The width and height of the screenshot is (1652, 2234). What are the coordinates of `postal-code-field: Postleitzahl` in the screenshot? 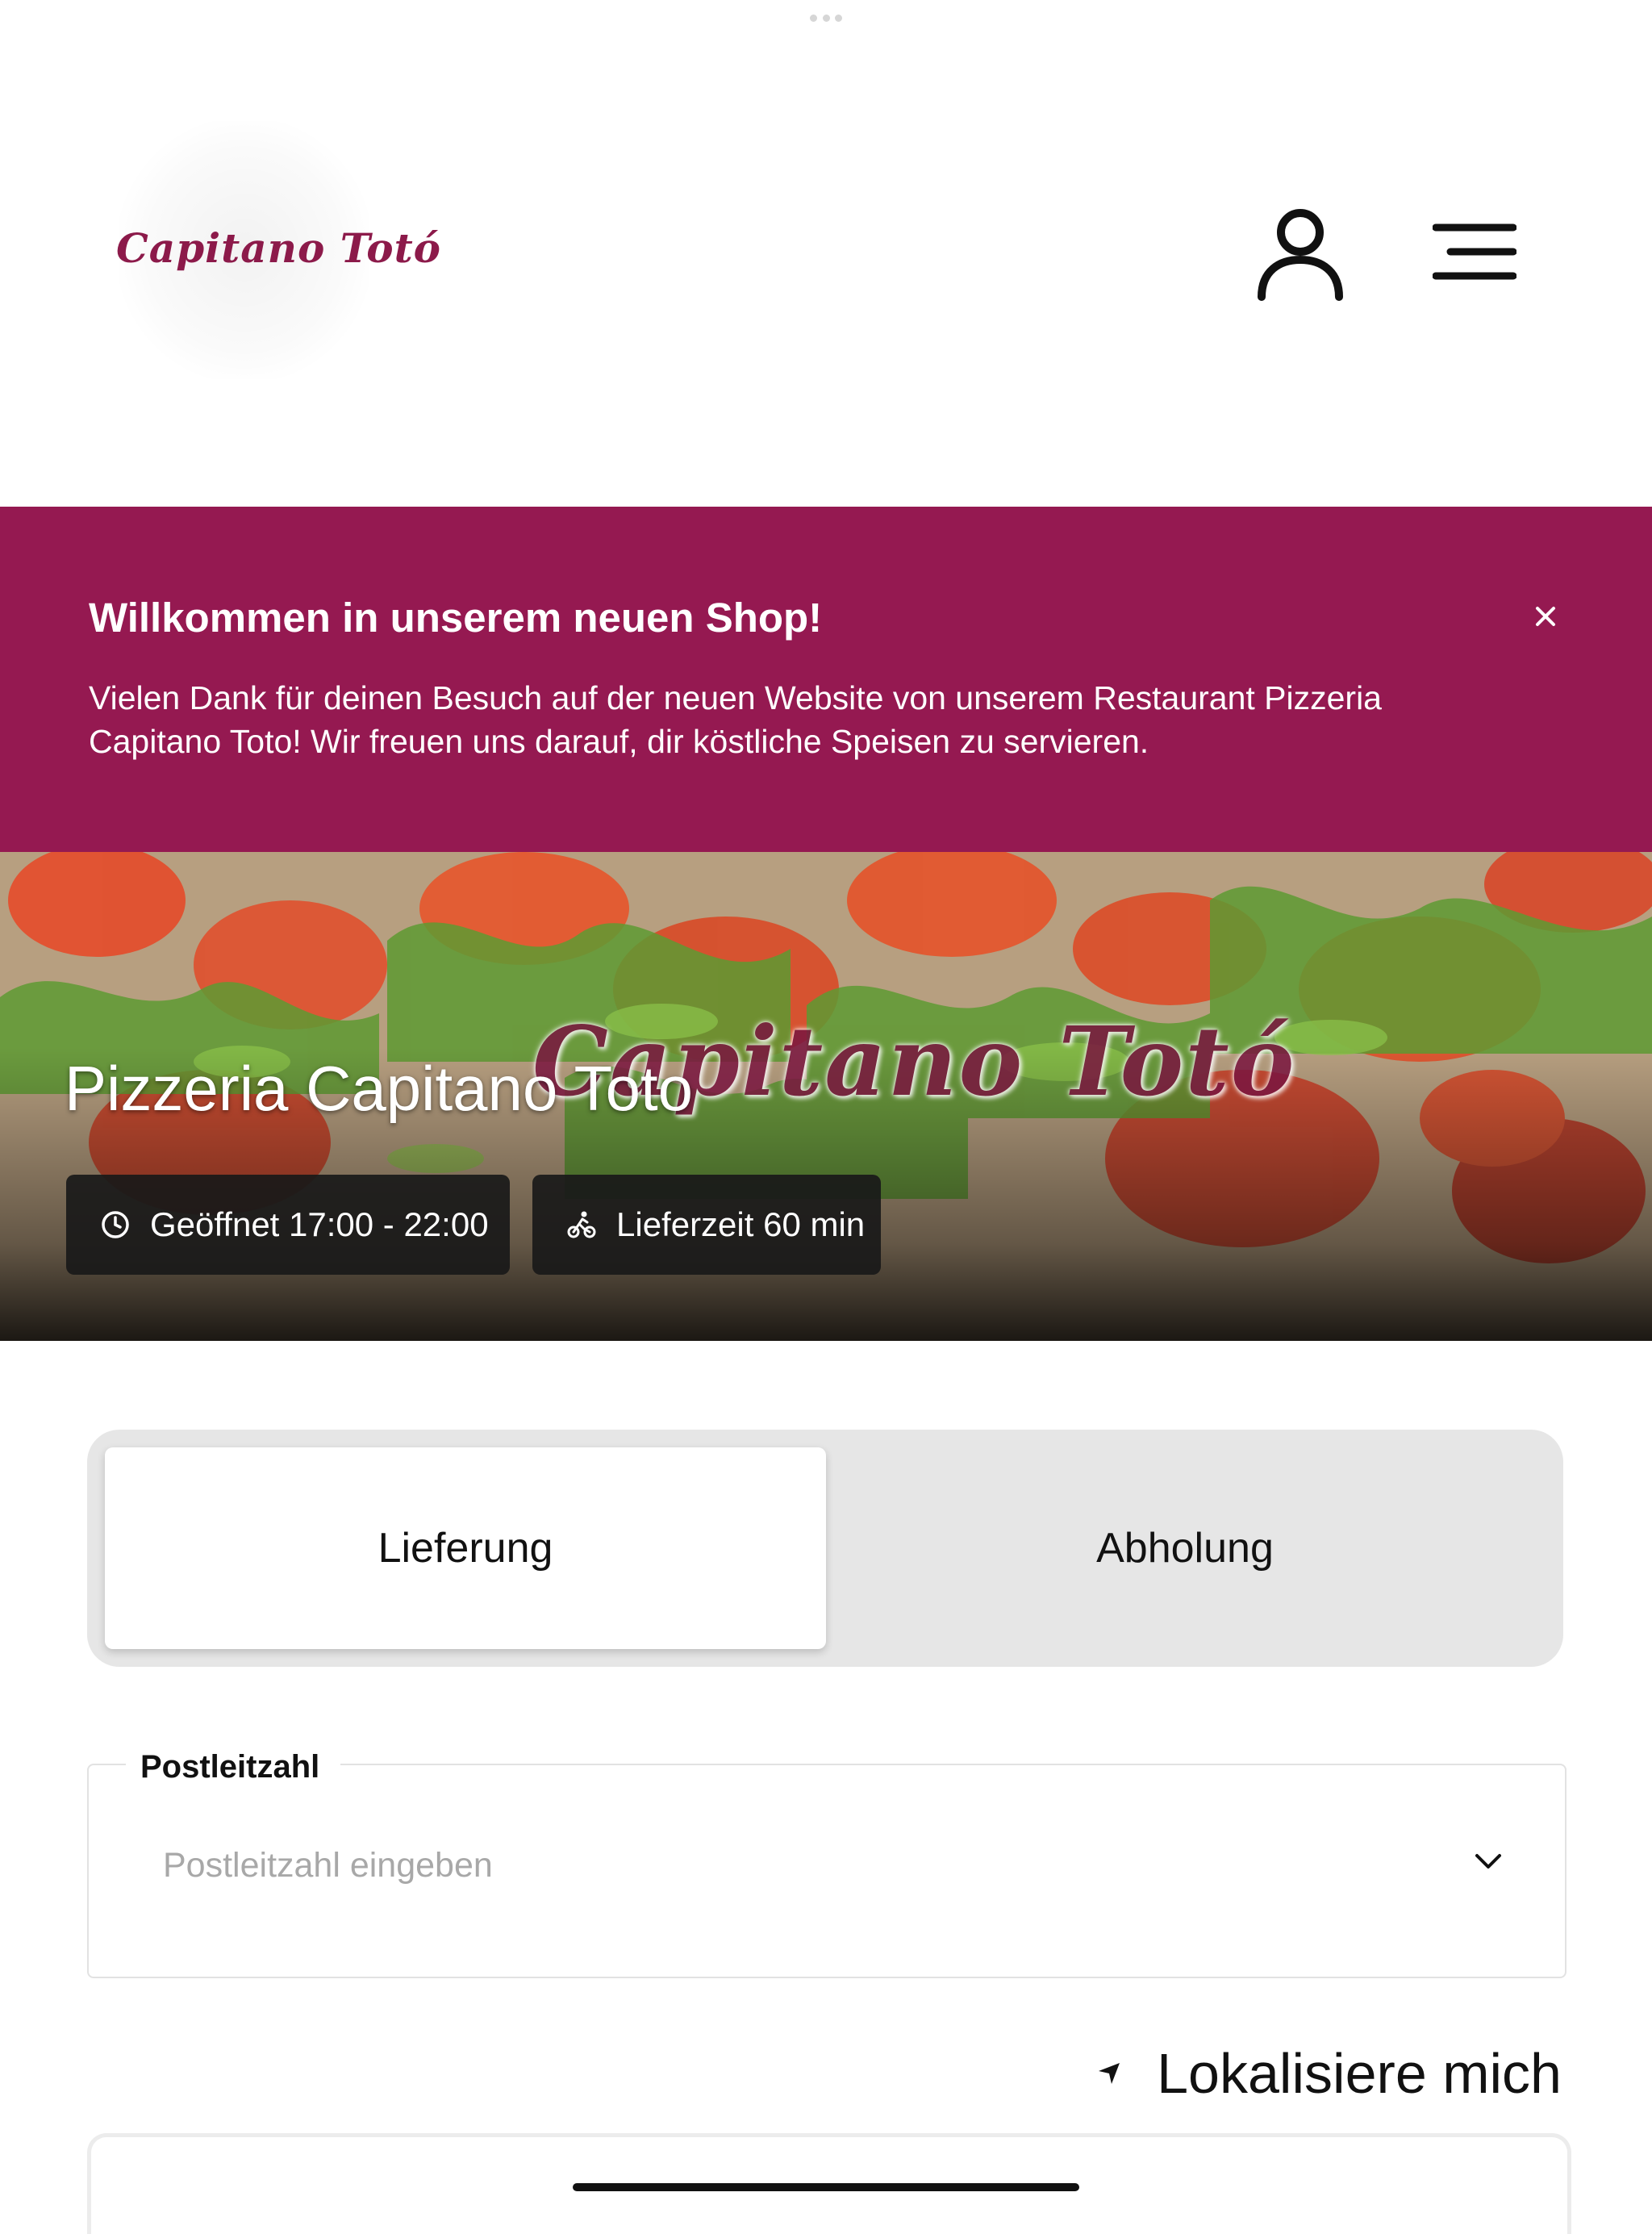 It's located at (826, 1863).